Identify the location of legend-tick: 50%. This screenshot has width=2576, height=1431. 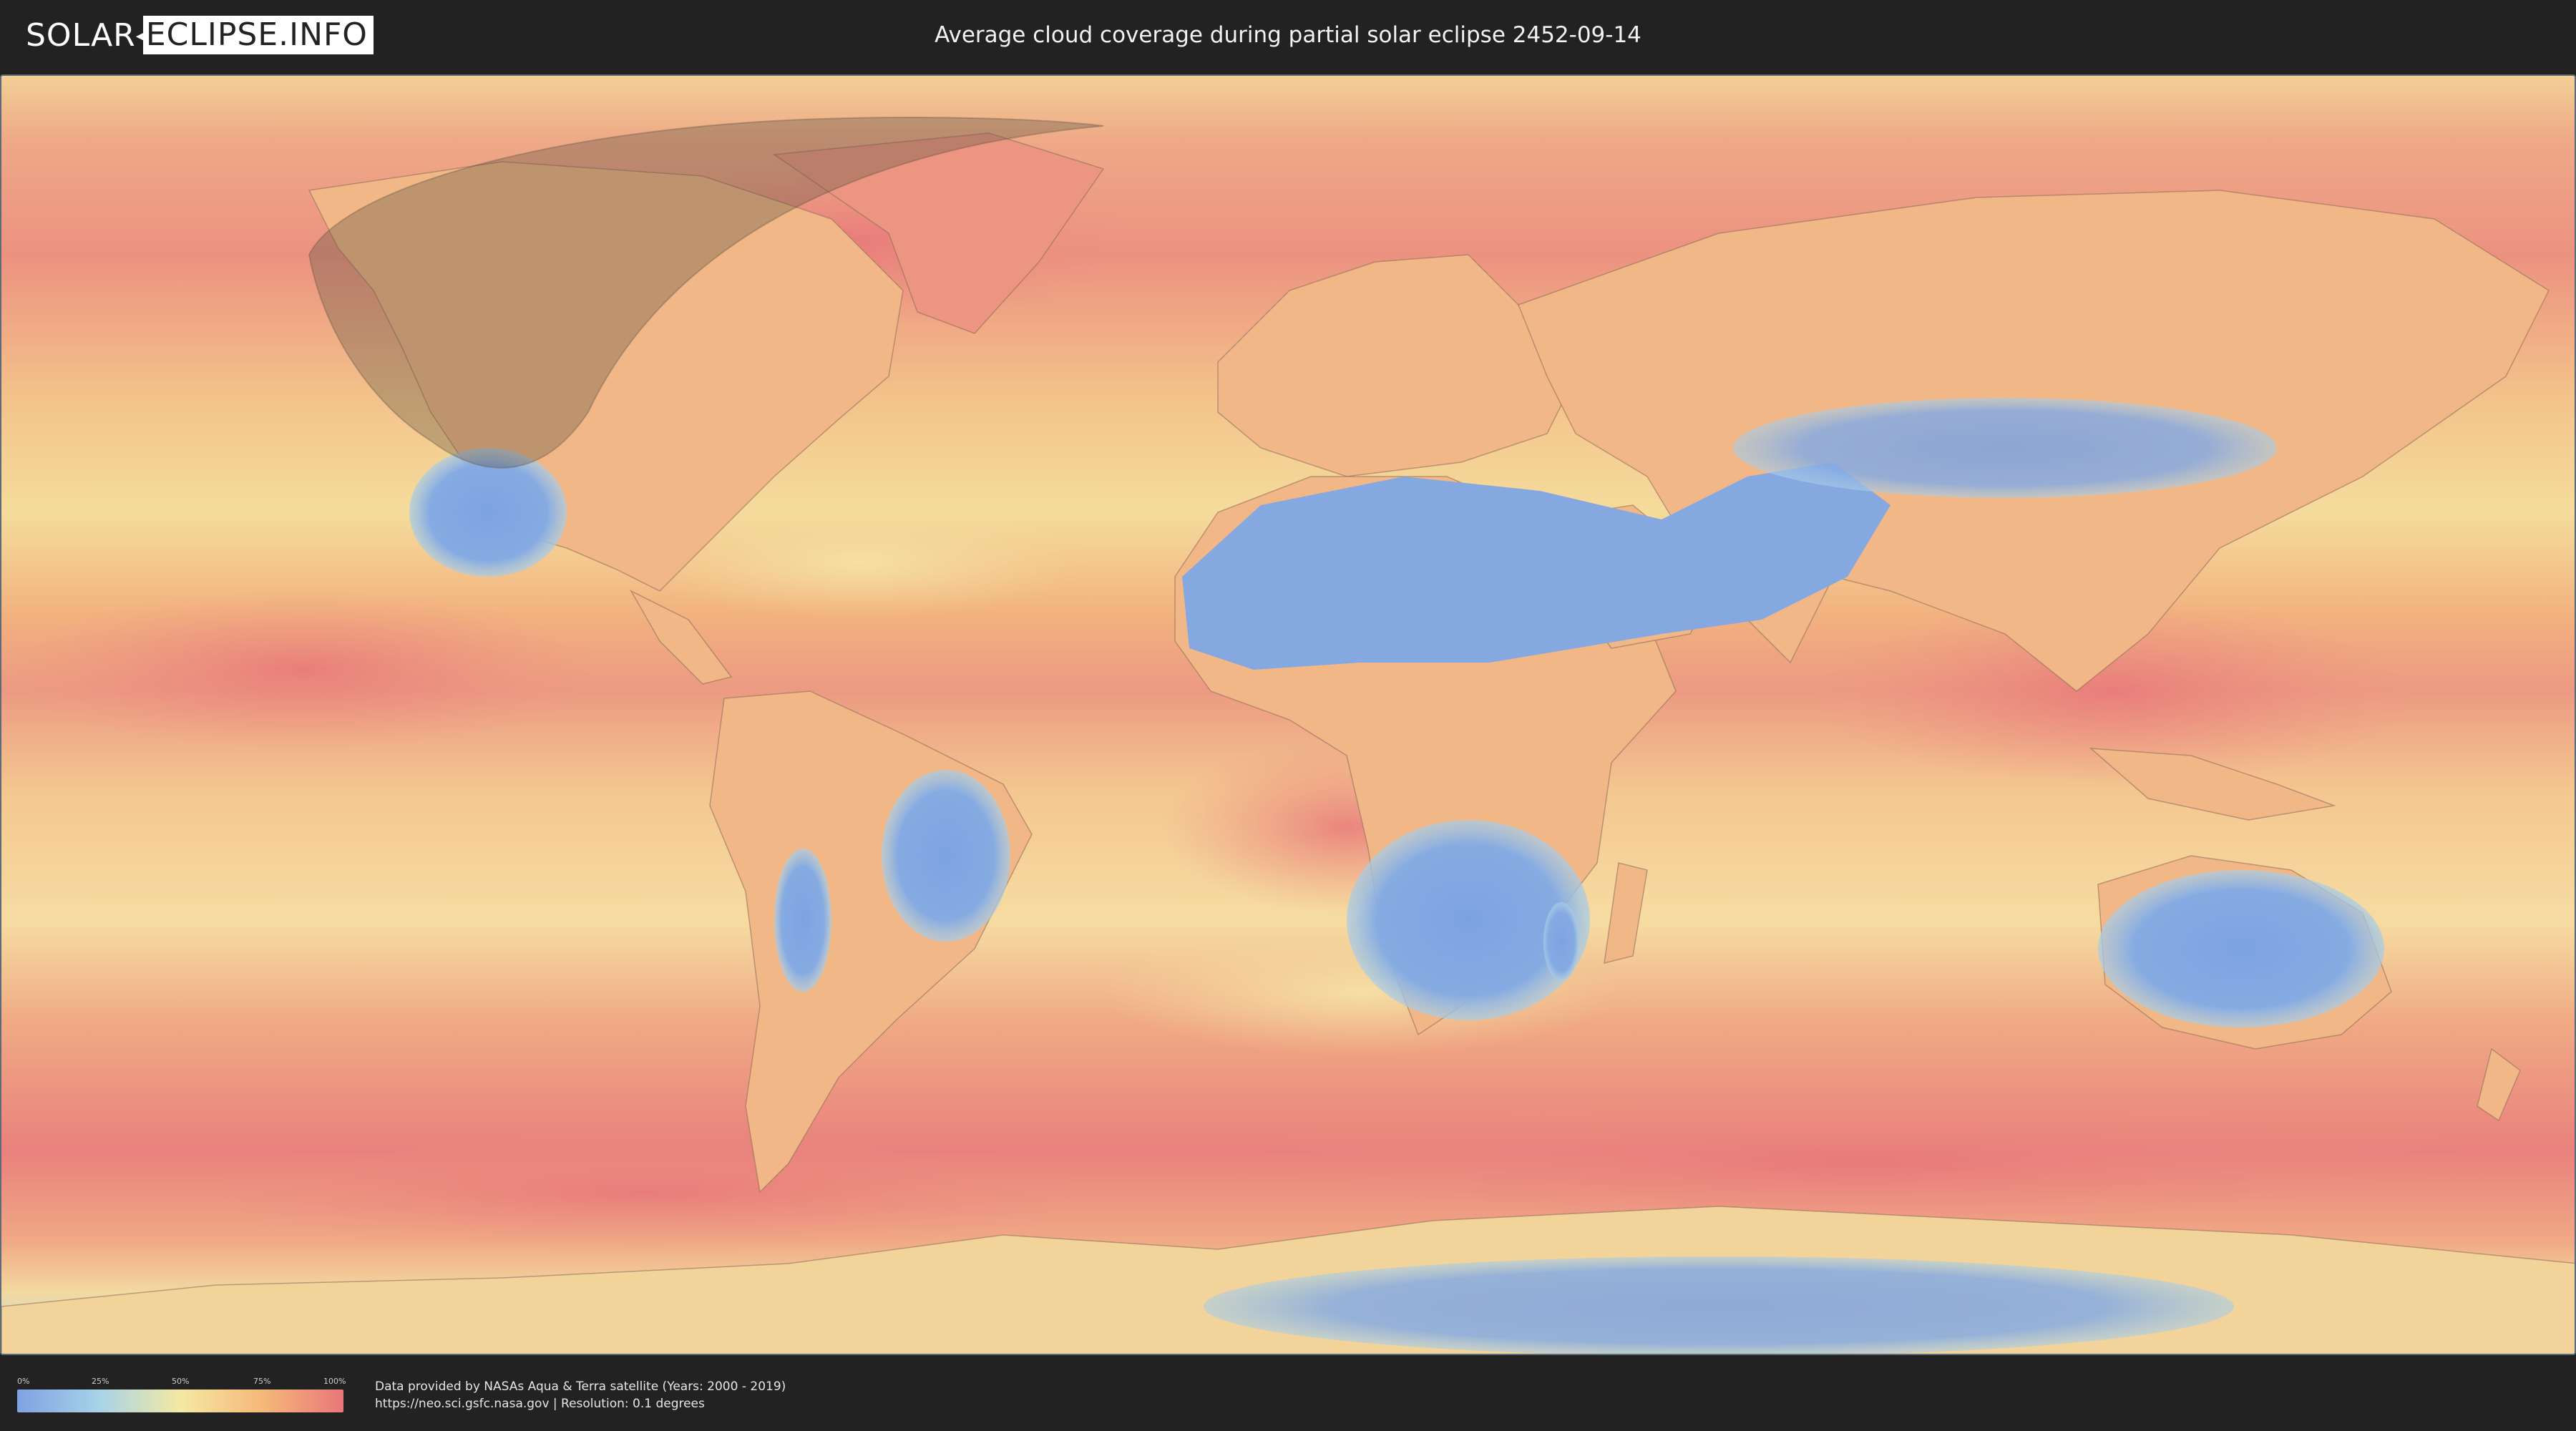
(181, 1382).